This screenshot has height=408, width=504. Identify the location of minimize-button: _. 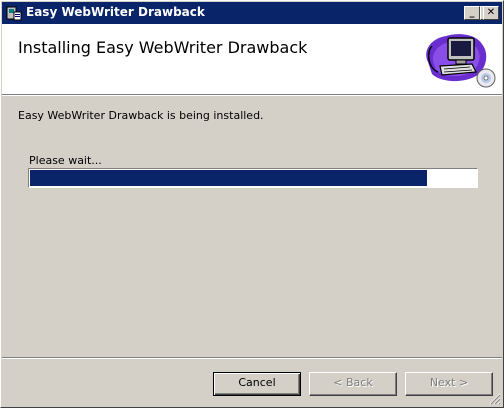
(472, 13).